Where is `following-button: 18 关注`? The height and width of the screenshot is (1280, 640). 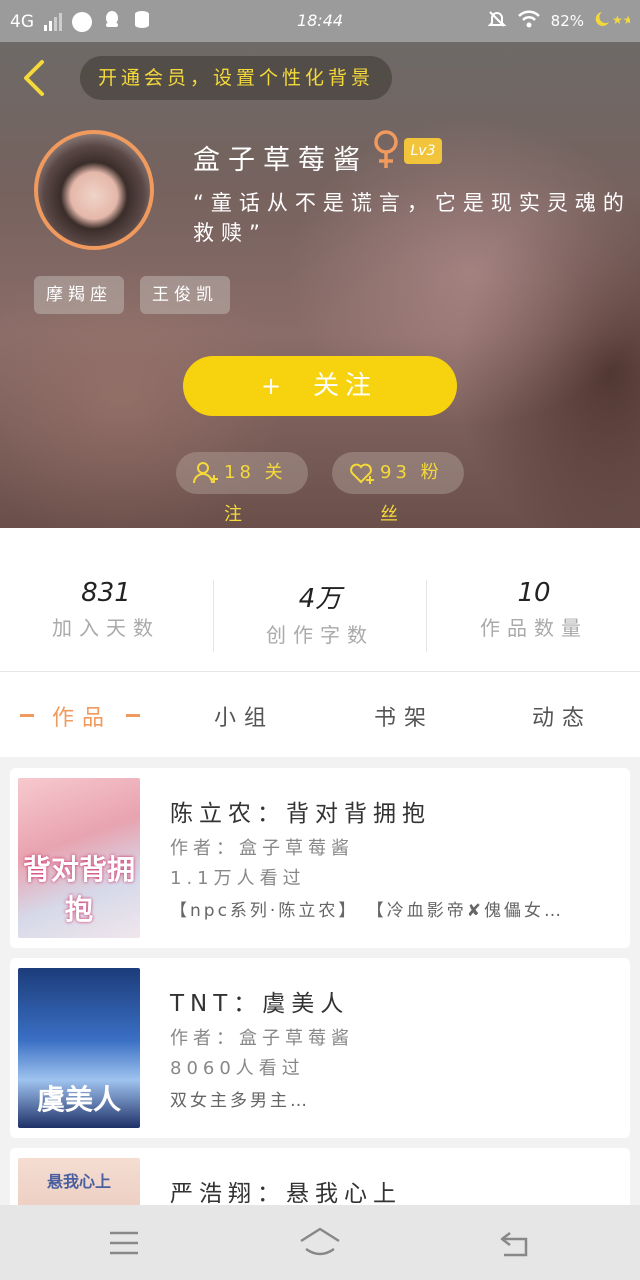
following-button: 18 关注 is located at coordinates (242, 488).